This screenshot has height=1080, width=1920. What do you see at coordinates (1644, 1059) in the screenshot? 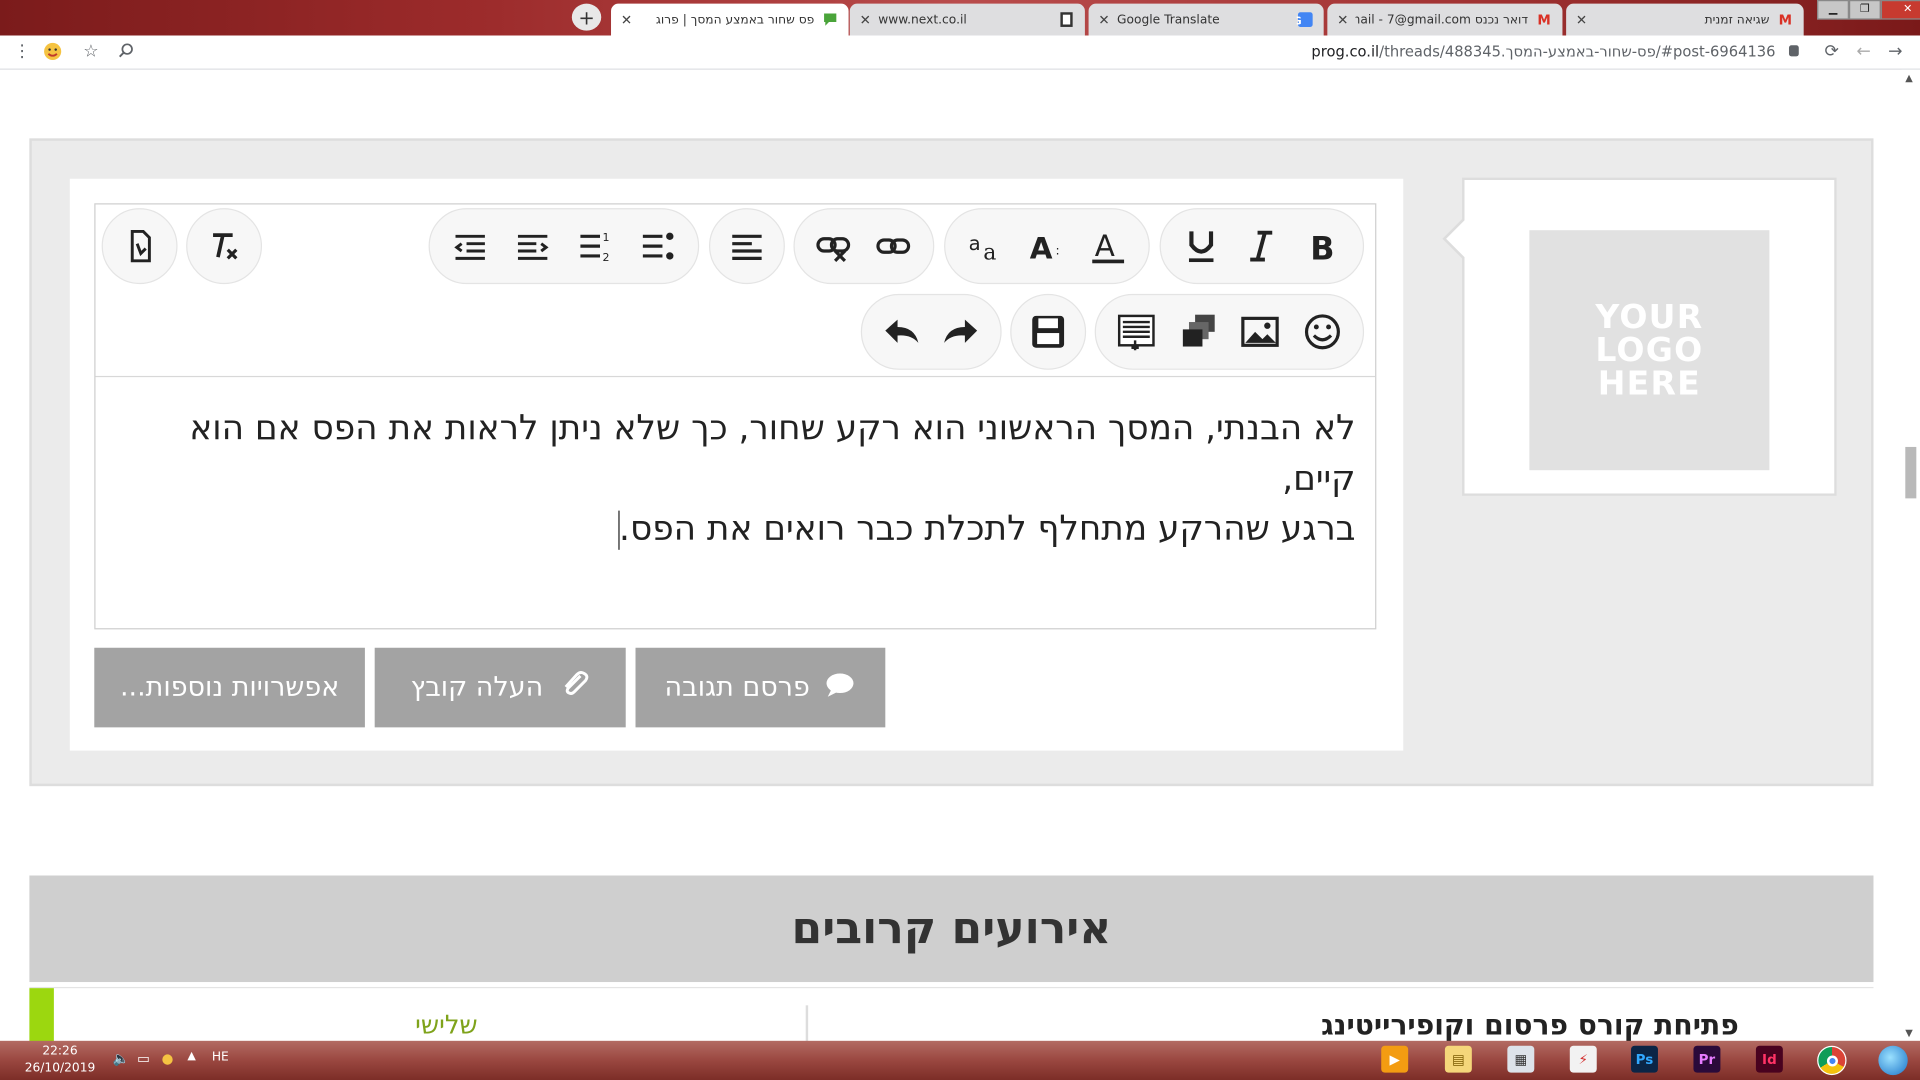
I see `photoshop-icon: Ps` at bounding box center [1644, 1059].